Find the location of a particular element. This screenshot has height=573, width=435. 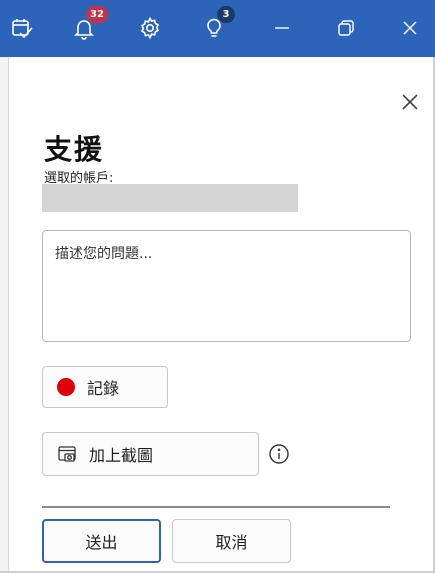

minimize-button is located at coordinates (282, 28).